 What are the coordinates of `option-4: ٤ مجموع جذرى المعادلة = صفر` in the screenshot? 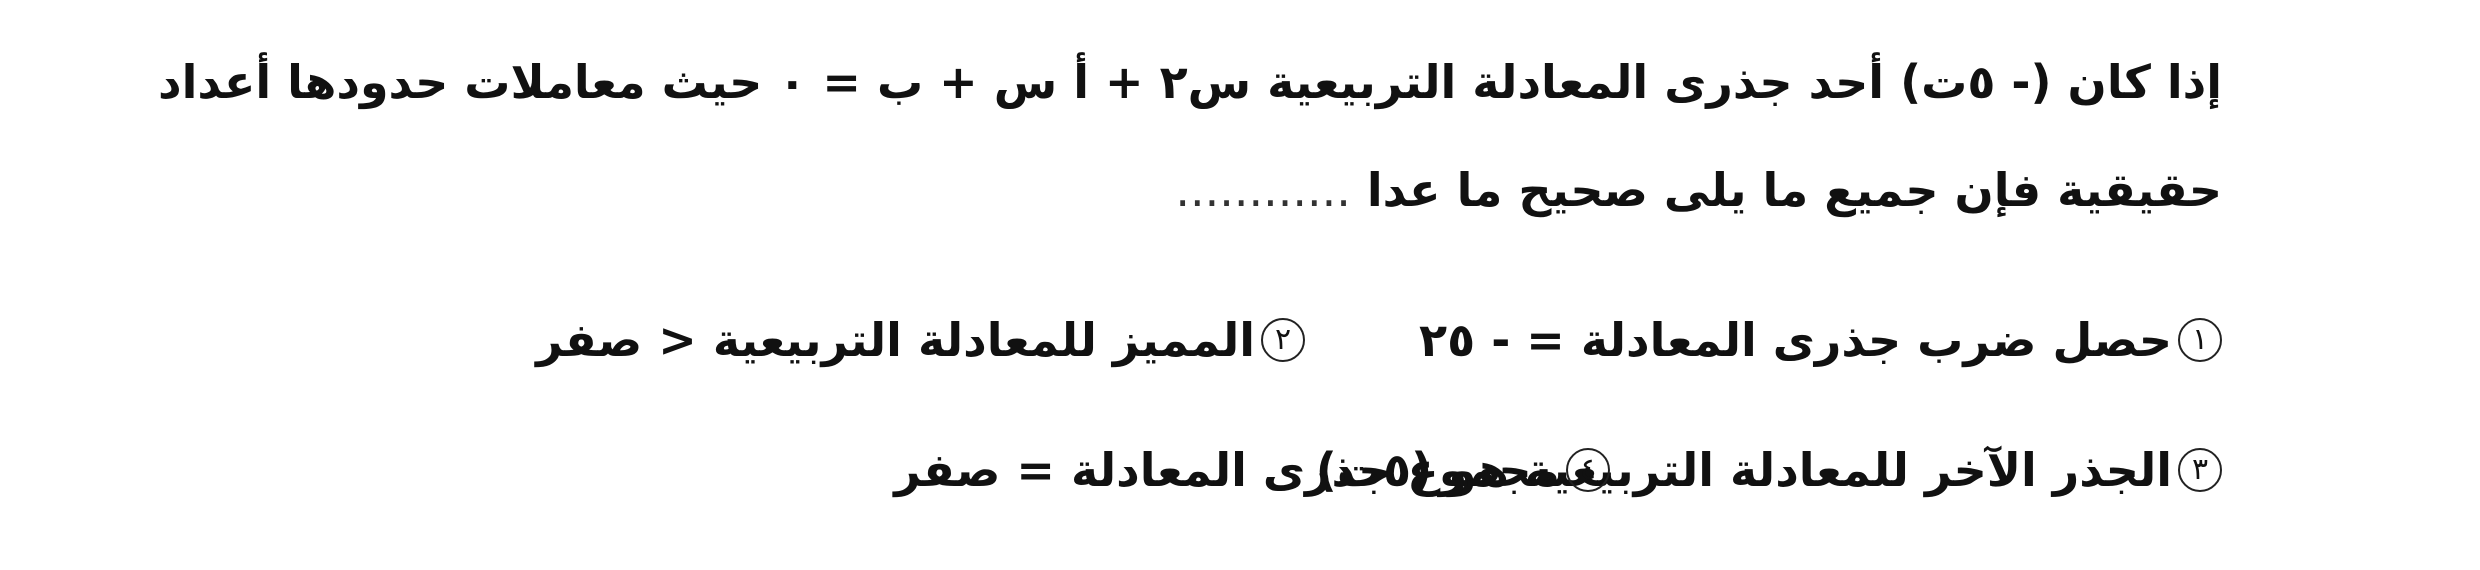 It's located at (1252, 470).